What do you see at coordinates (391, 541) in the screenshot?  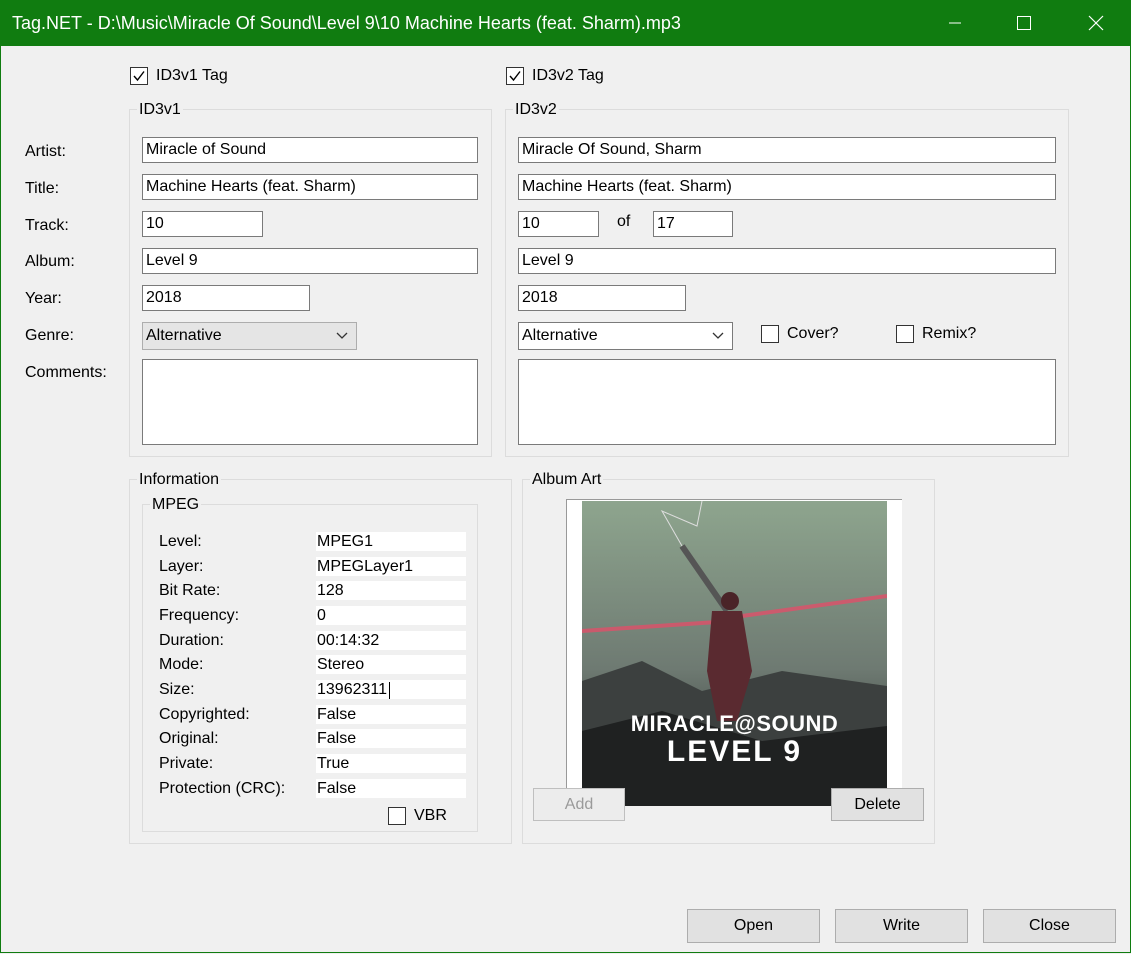 I see `info-row-value: MPEG1` at bounding box center [391, 541].